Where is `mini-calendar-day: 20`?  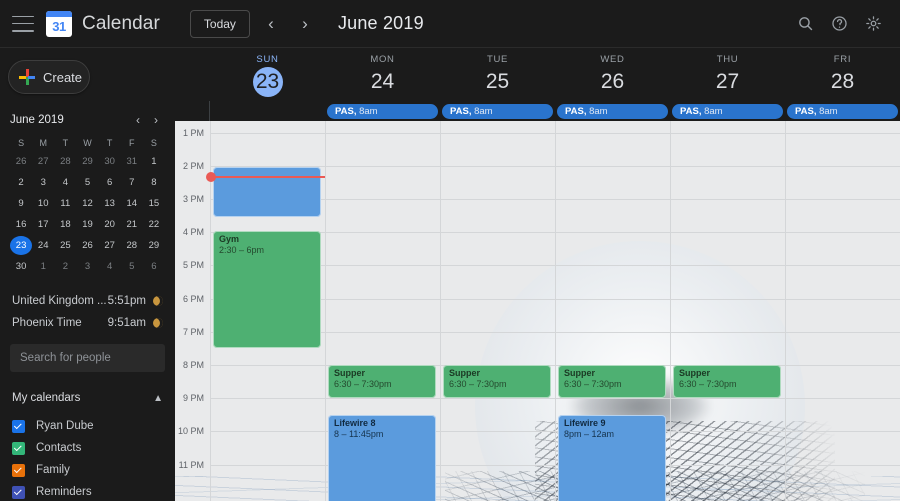 mini-calendar-day: 20 is located at coordinates (110, 224).